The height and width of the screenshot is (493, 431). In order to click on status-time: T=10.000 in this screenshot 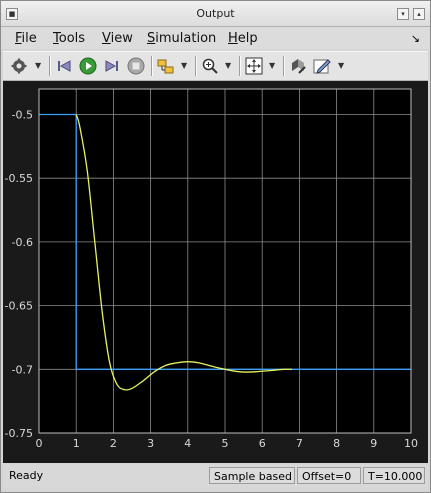, I will do `click(394, 475)`.